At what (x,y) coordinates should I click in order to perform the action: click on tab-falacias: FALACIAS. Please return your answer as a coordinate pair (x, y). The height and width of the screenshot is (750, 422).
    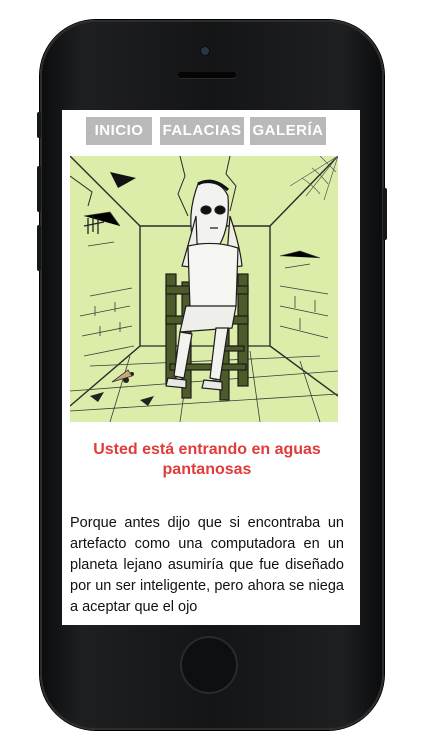
    Looking at the image, I should click on (202, 131).